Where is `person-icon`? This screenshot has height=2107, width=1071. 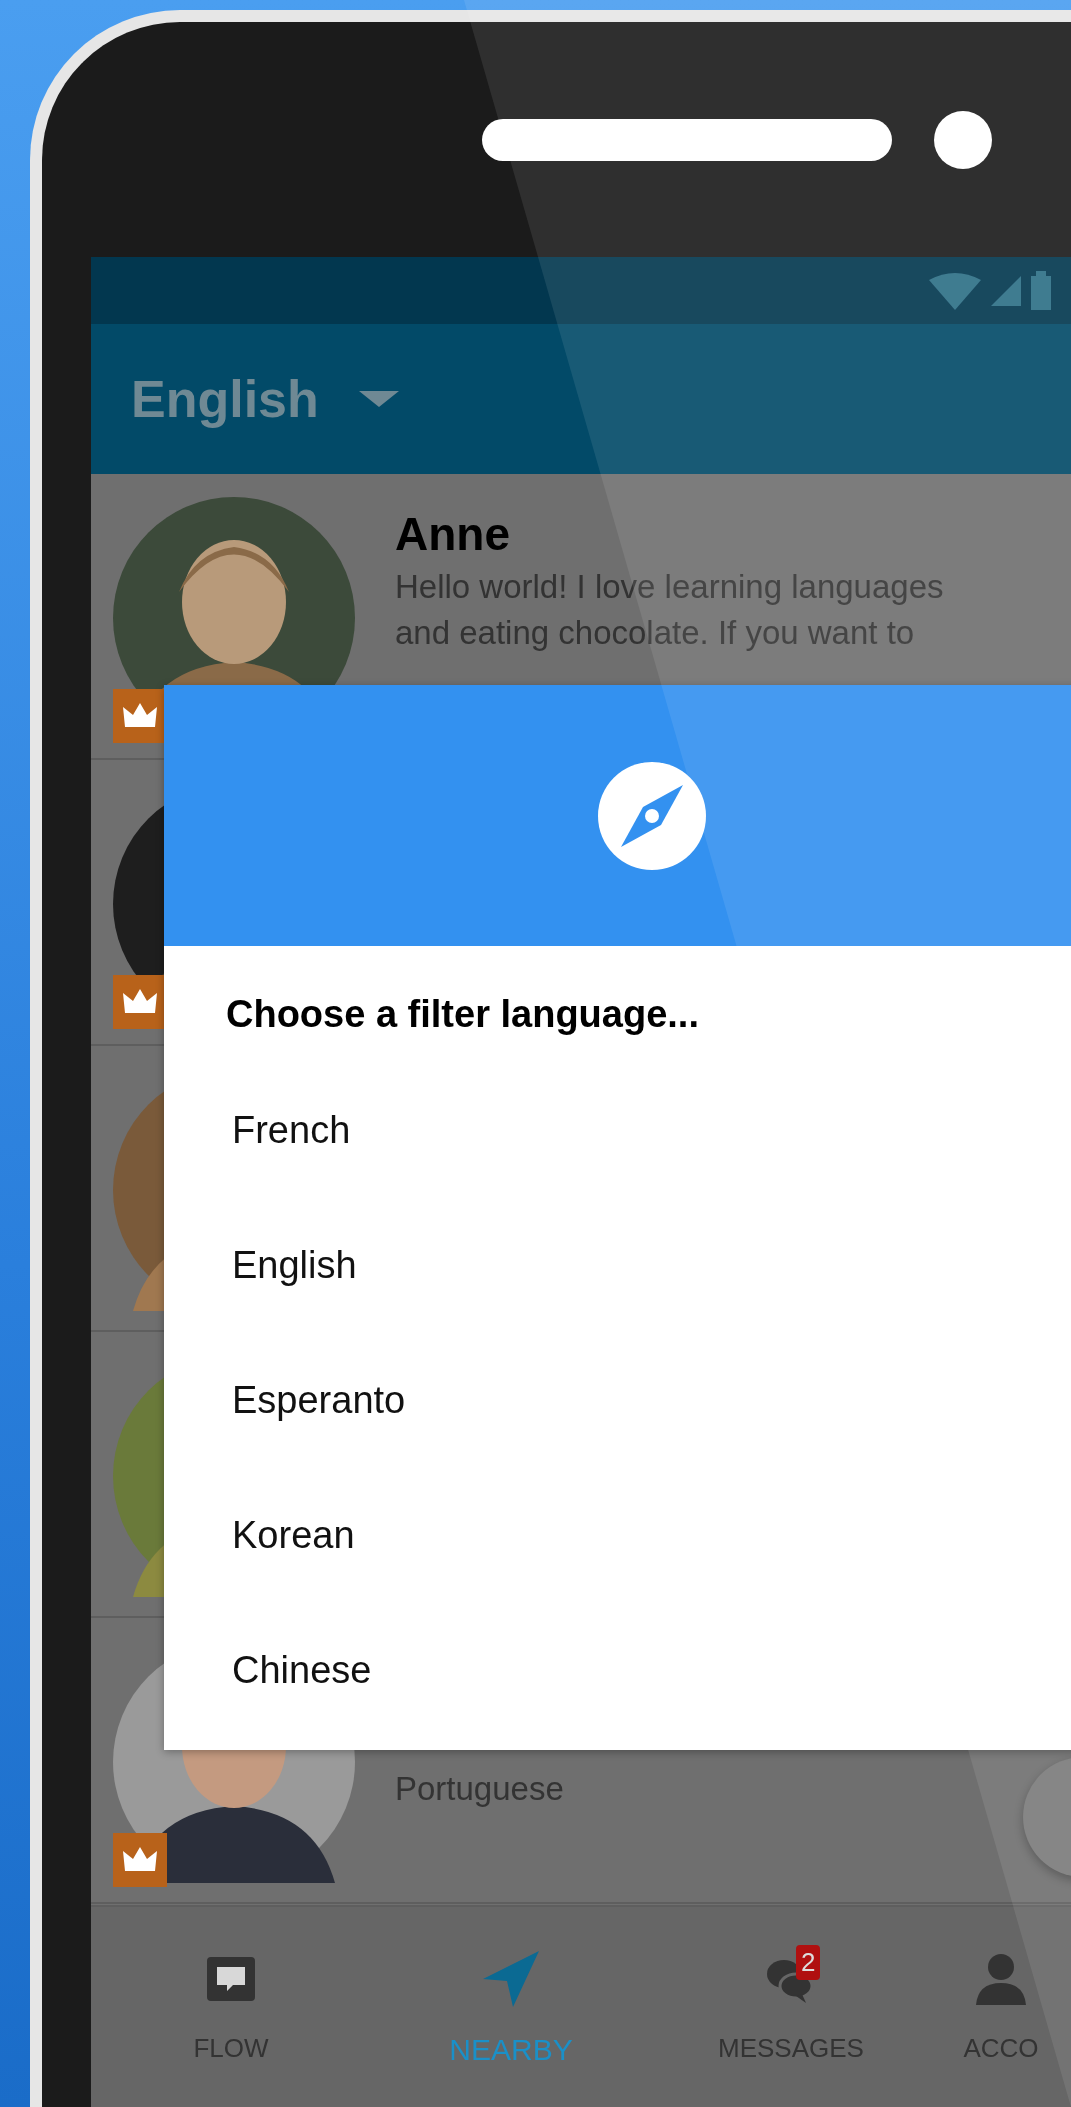
person-icon is located at coordinates (1001, 1979).